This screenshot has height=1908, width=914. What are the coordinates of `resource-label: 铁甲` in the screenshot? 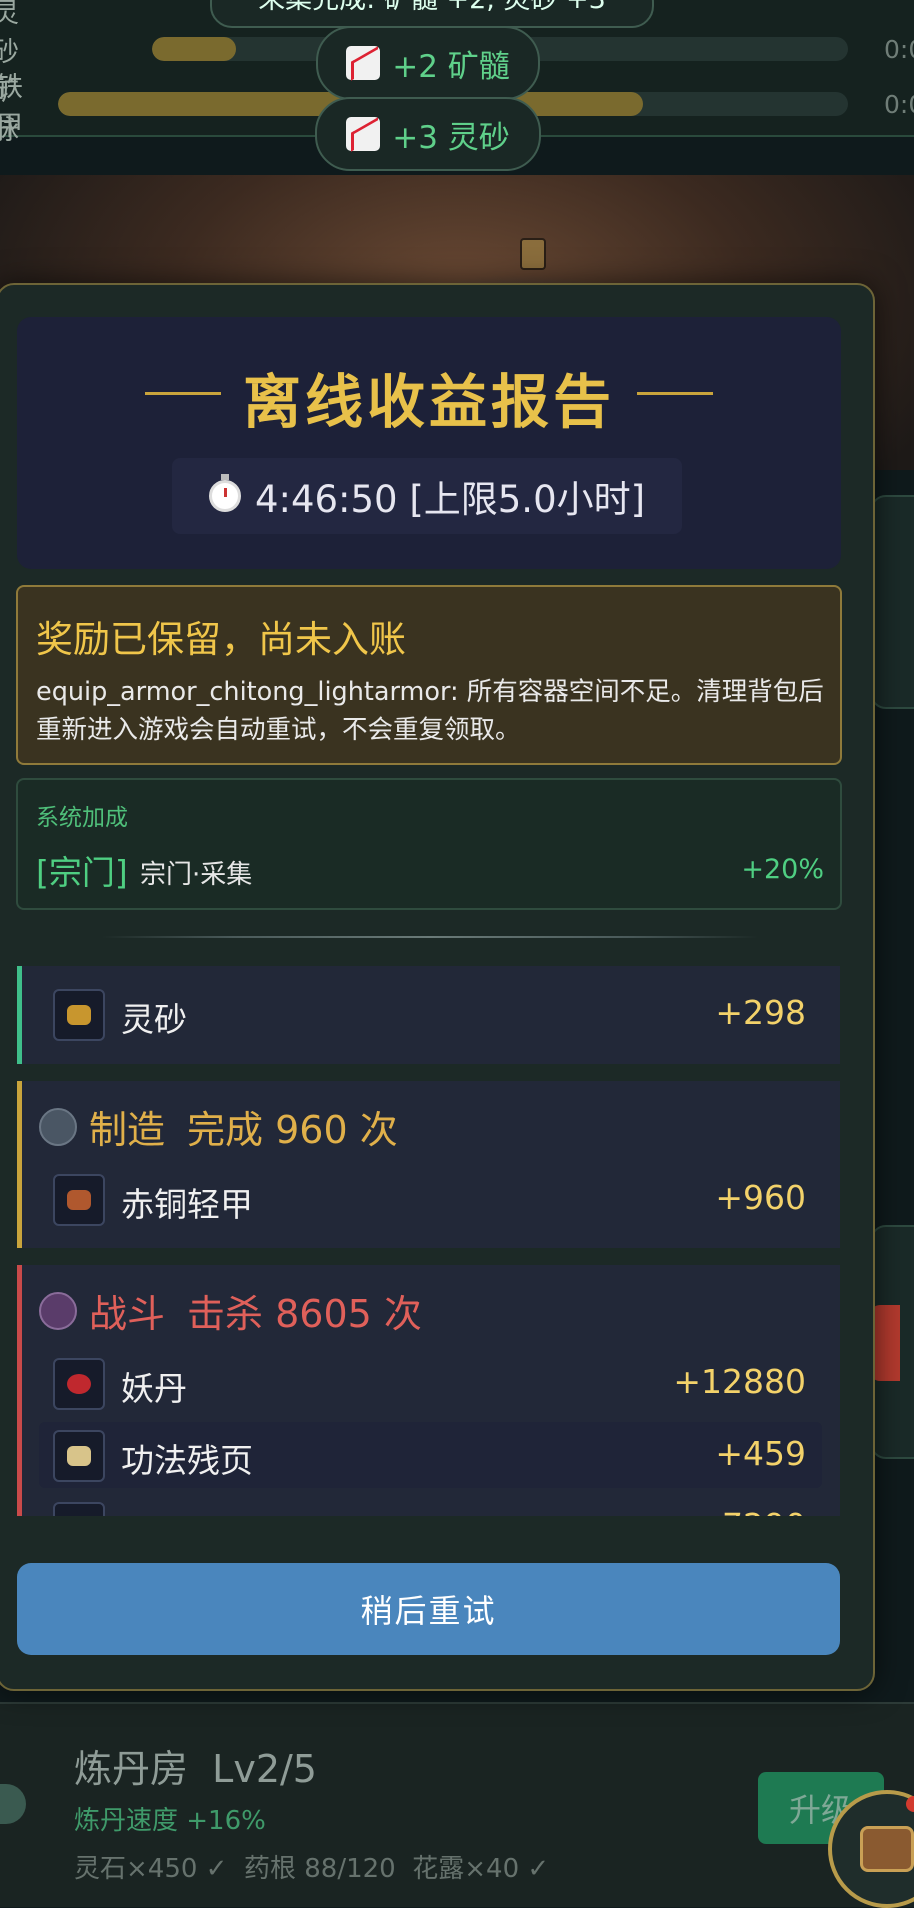 It's located at (11, 107).